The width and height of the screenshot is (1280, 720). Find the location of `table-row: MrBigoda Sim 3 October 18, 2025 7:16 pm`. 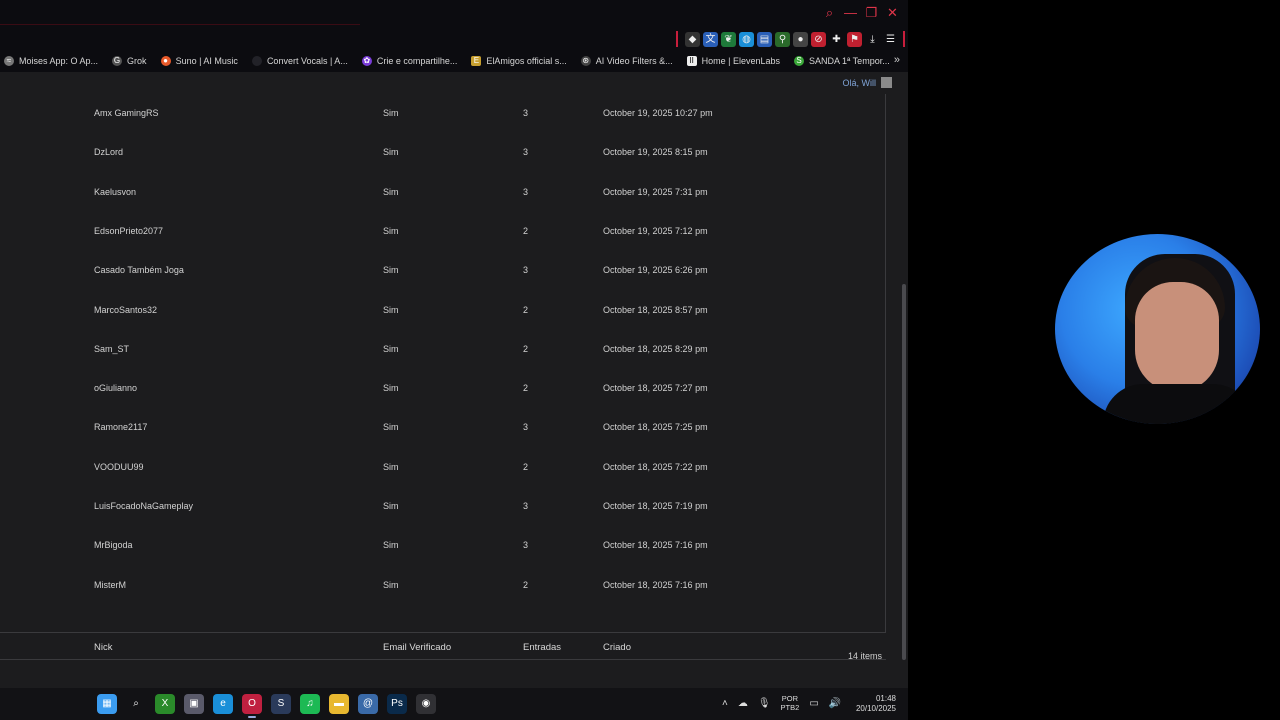

table-row: MrBigoda Sim 3 October 18, 2025 7:16 pm is located at coordinates (443, 545).